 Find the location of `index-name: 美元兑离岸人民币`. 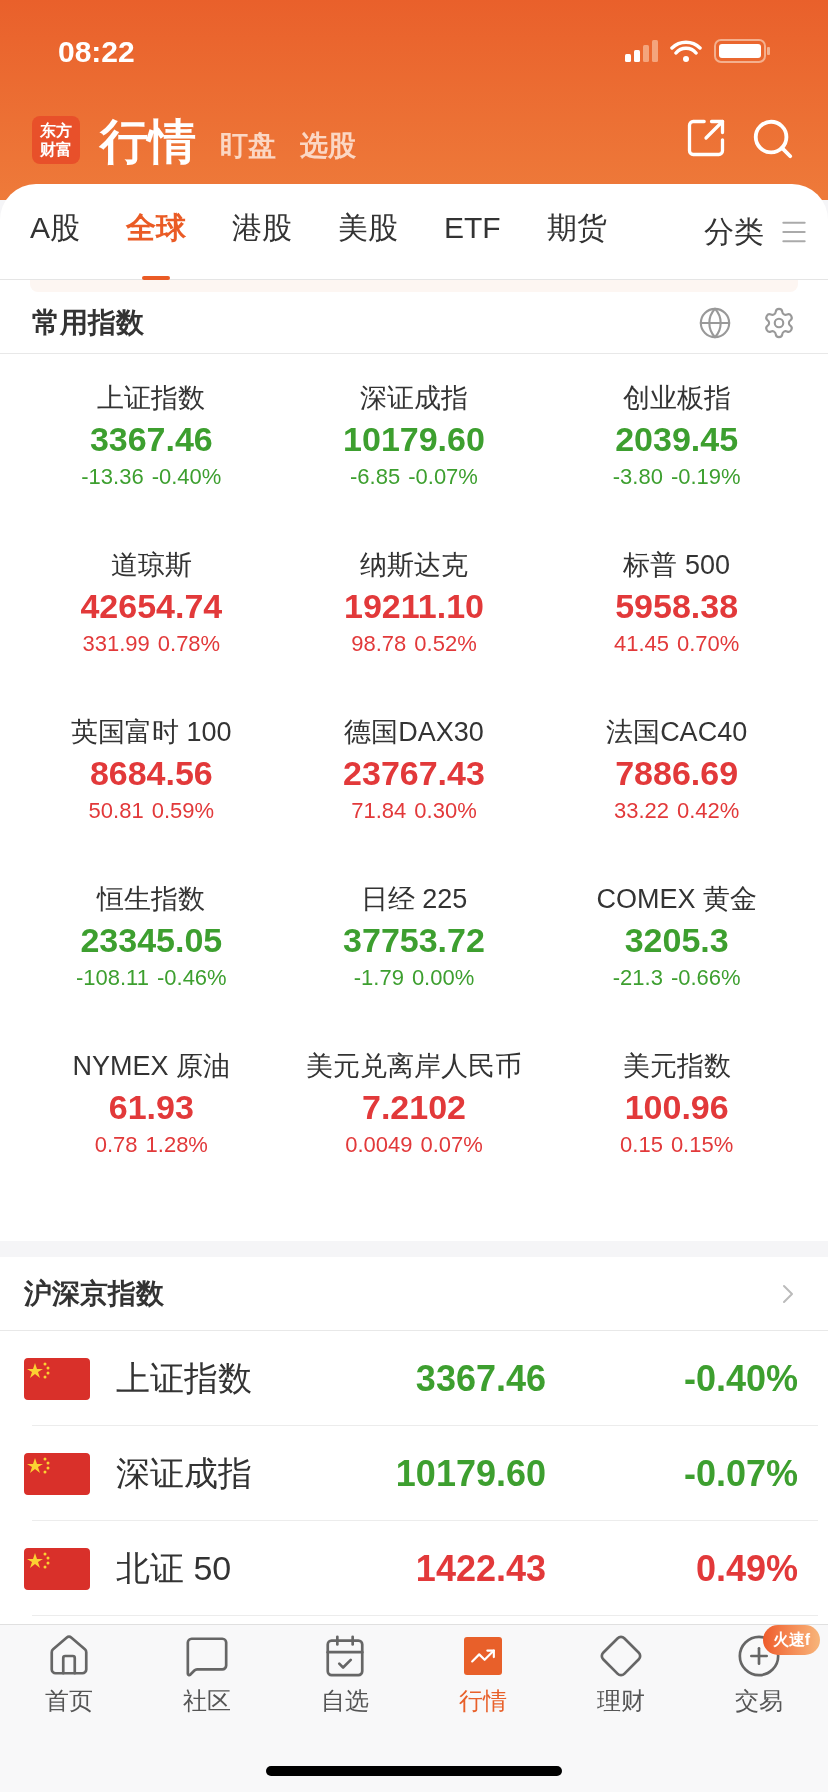

index-name: 美元兑离岸人民币 is located at coordinates (414, 1066).